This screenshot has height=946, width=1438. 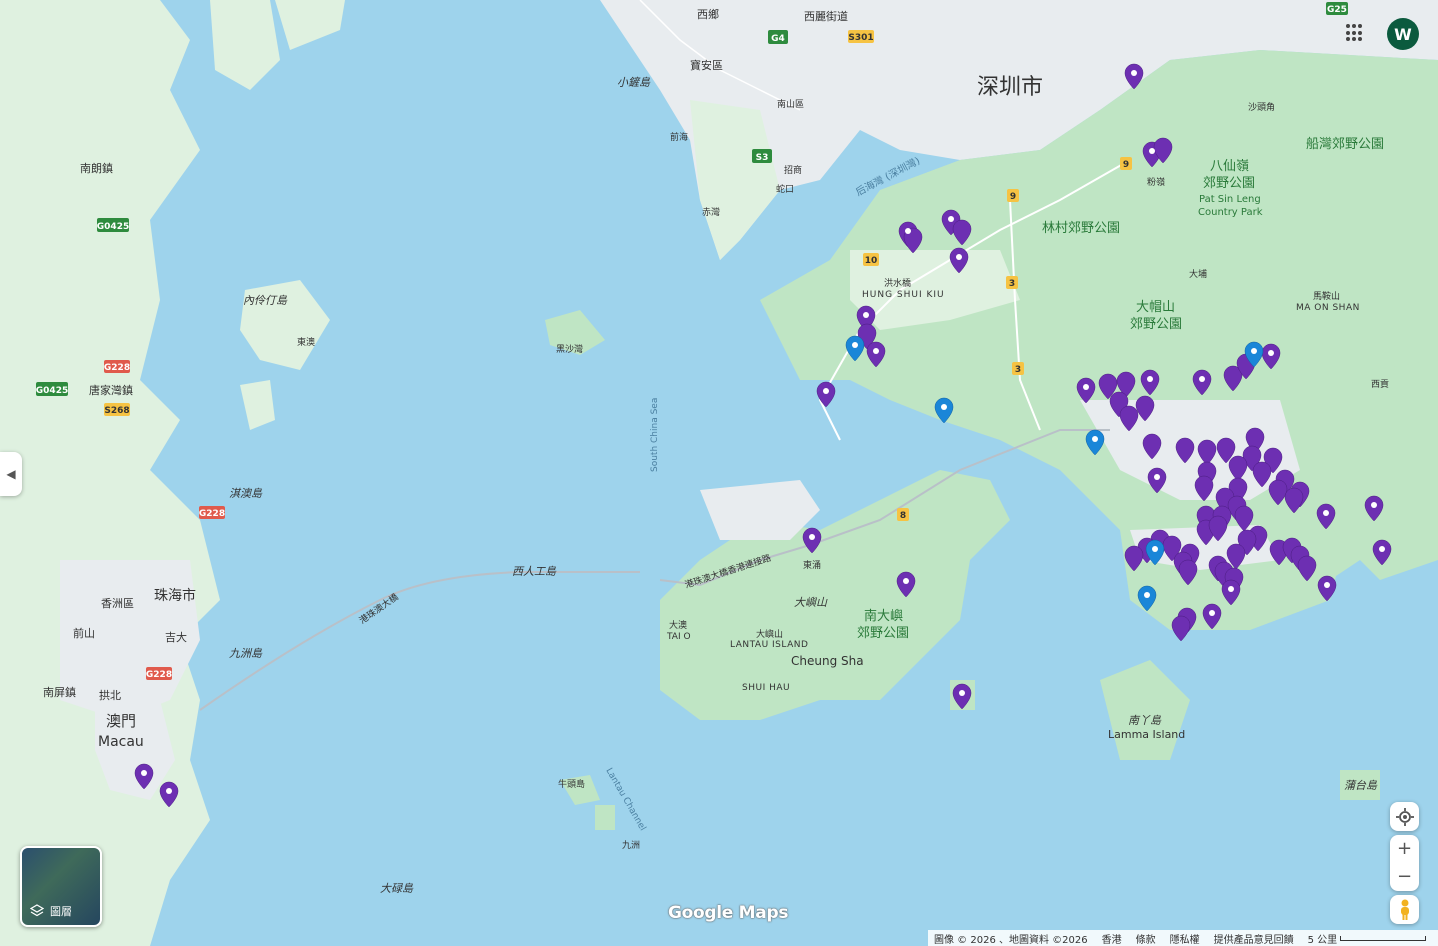 I want to click on scale-label: 5 公里, so click(x=1322, y=940).